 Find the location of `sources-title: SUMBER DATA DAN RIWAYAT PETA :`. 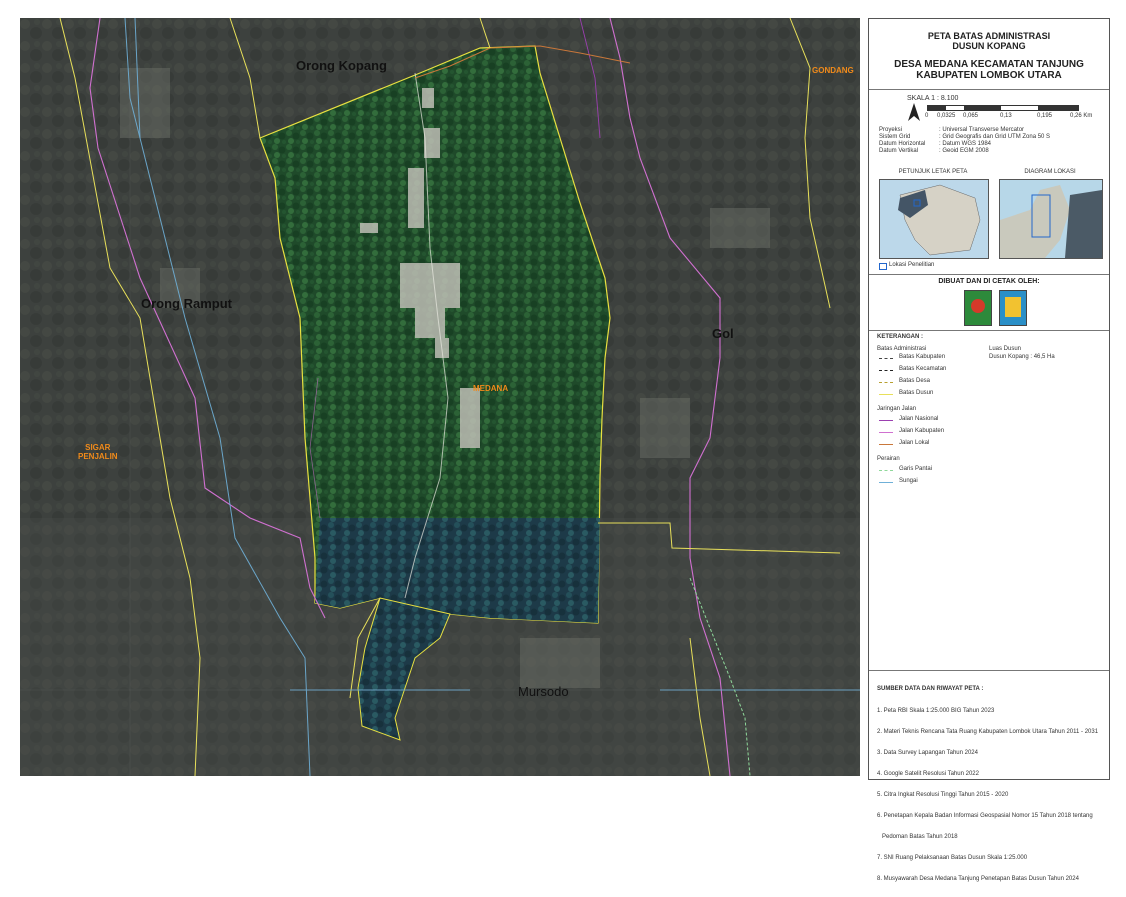

sources-title: SUMBER DATA DAN RIWAYAT PETA : is located at coordinates (930, 689).